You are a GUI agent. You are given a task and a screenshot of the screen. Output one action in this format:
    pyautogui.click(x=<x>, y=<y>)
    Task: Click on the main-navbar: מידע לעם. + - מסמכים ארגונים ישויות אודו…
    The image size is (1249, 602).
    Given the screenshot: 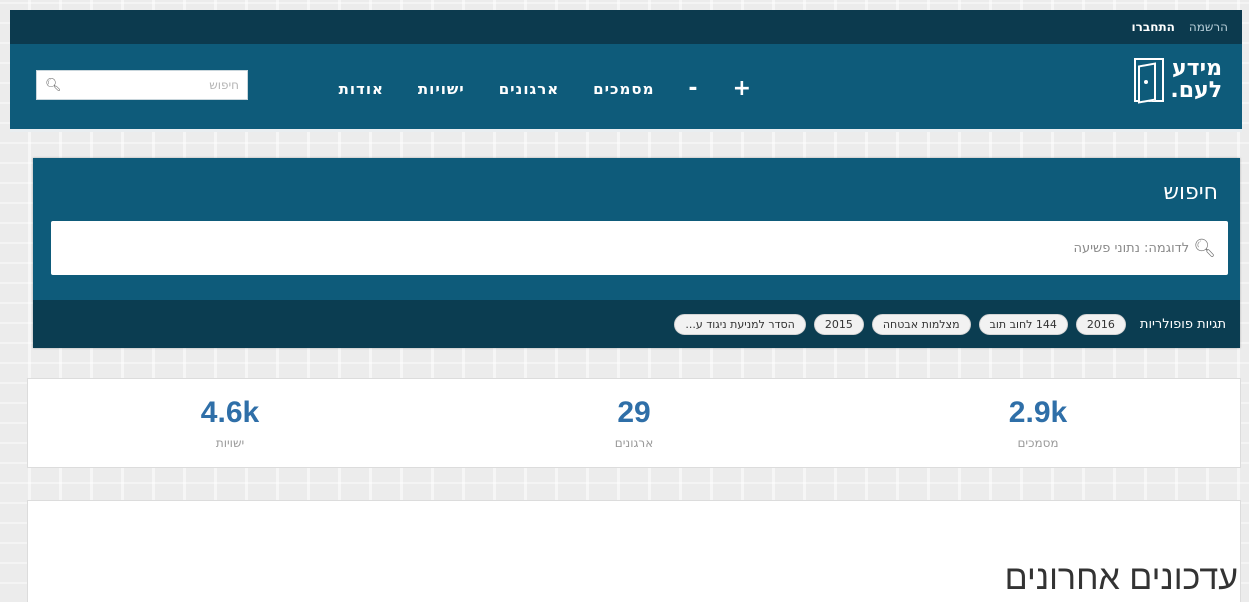 What is the action you would take?
    pyautogui.click(x=626, y=88)
    